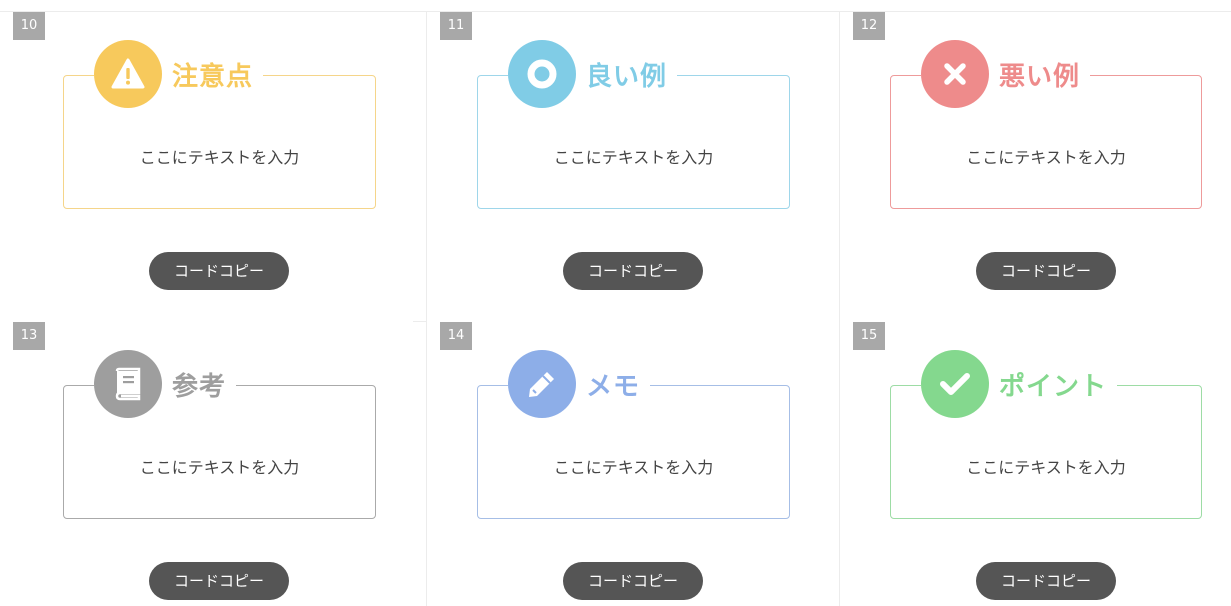 The width and height of the screenshot is (1231, 606). What do you see at coordinates (219, 124) in the screenshot?
I see `caution-box: 注意点 ここにテキストを入力` at bounding box center [219, 124].